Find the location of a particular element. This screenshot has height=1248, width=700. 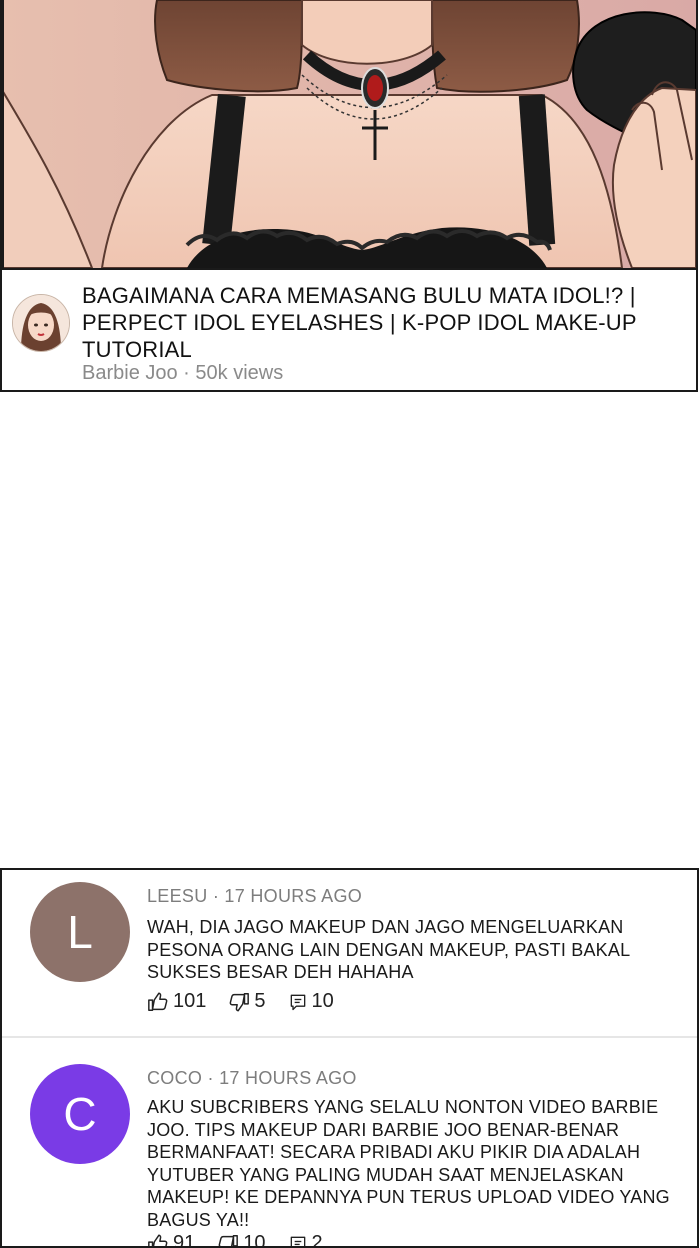

commenter-avatar: L is located at coordinates (80, 932).